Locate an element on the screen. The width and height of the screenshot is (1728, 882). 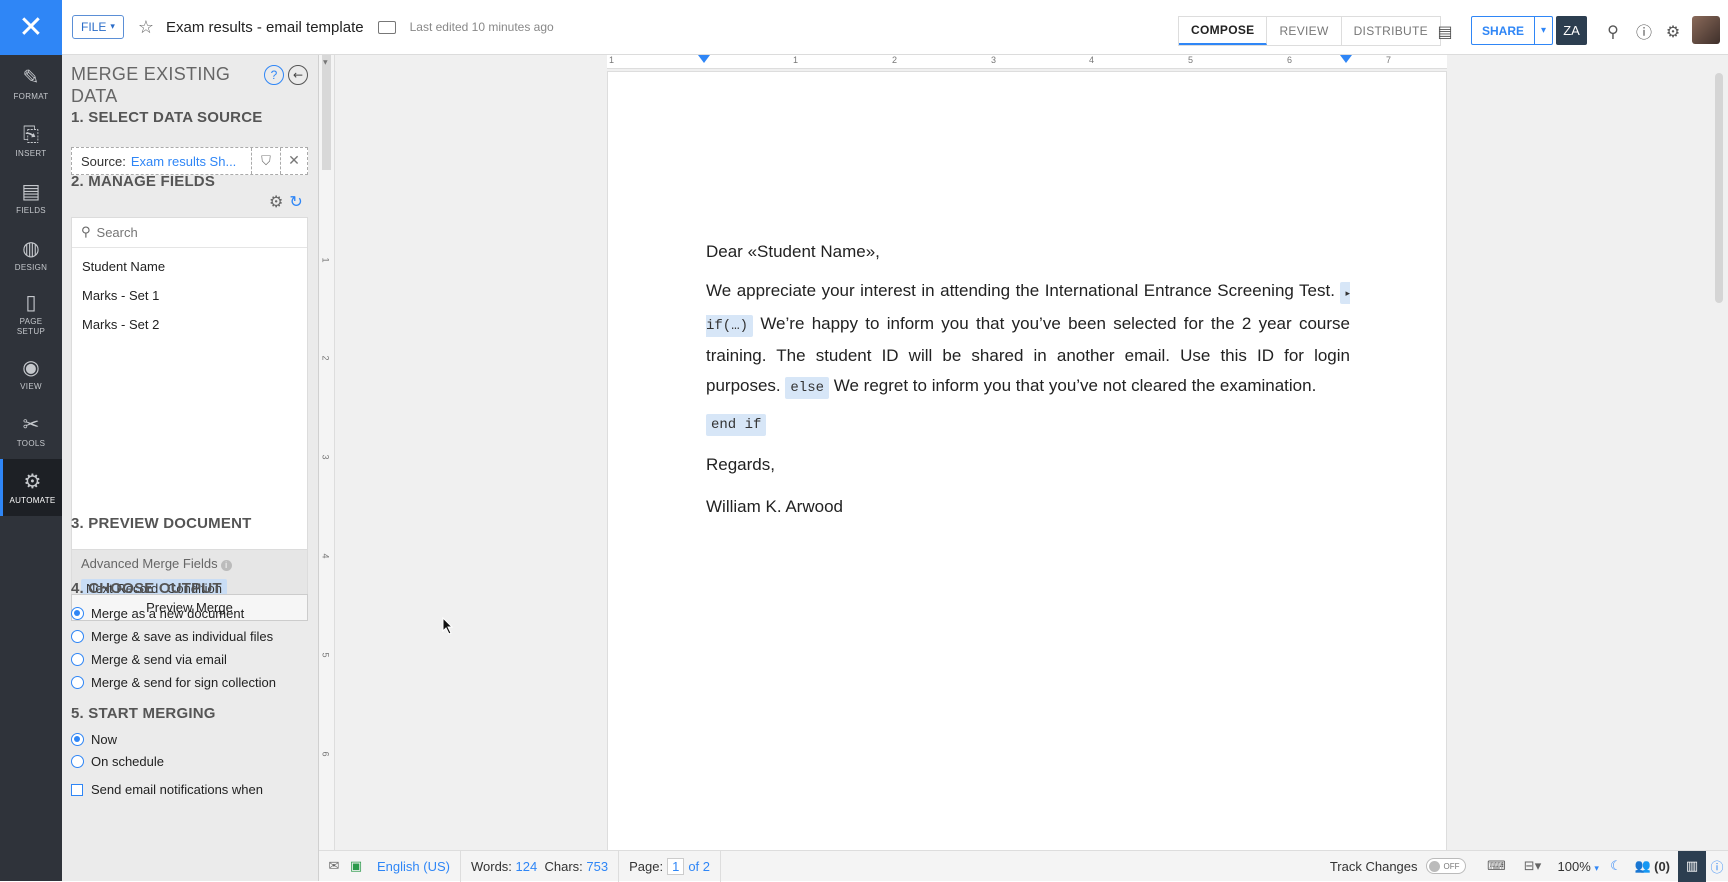
left-indent-marker is located at coordinates (704, 59).